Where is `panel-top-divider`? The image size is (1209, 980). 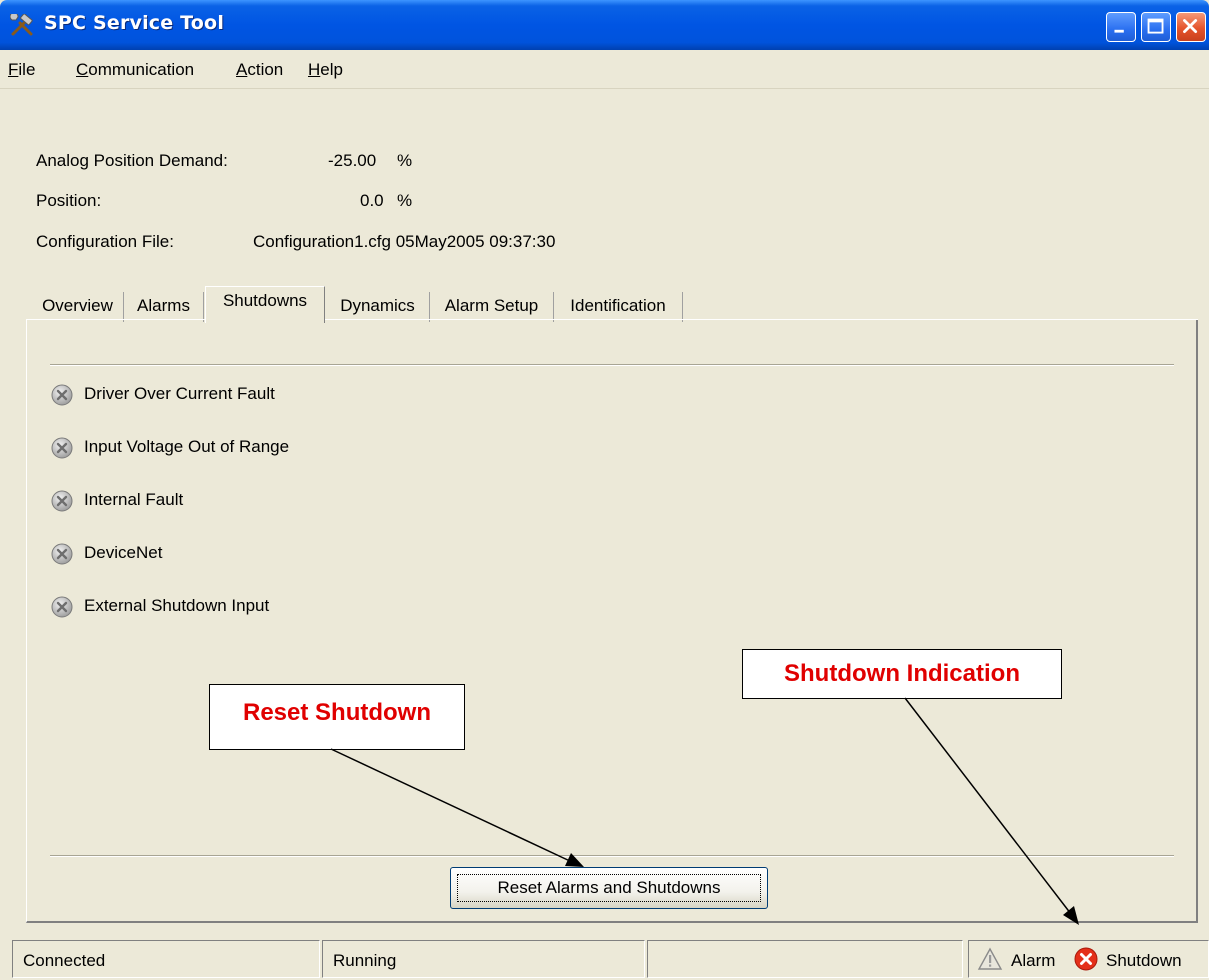 panel-top-divider is located at coordinates (612, 365).